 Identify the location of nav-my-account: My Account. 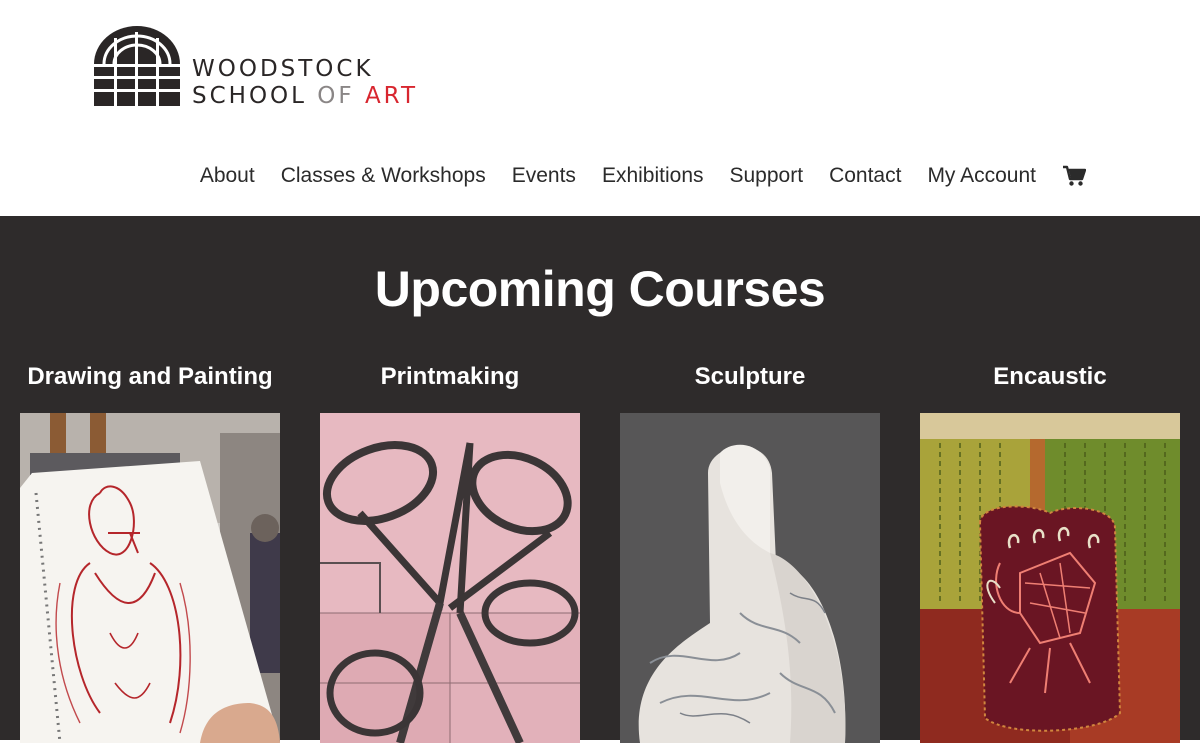
(981, 176).